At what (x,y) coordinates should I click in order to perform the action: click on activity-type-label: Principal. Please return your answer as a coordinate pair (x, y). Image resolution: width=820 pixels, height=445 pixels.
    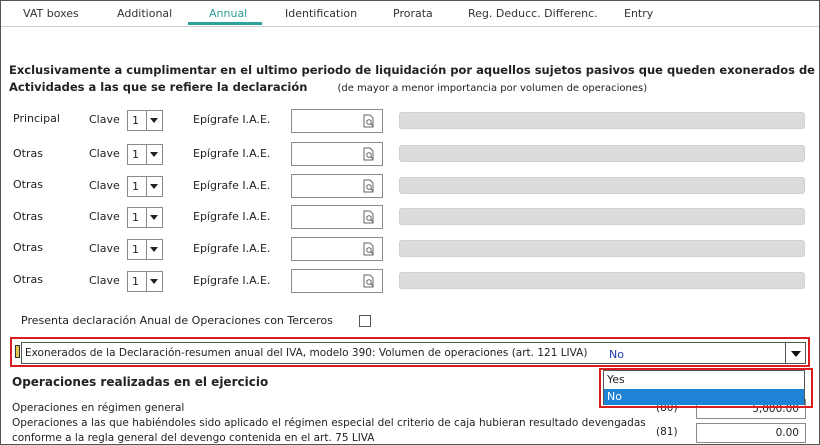
    Looking at the image, I should click on (36, 118).